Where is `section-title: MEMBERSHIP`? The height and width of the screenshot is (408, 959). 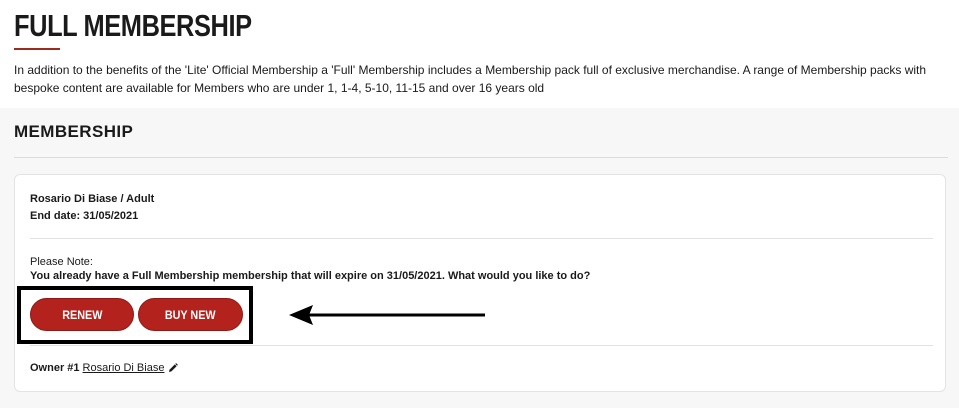
section-title: MEMBERSHIP is located at coordinates (74, 131).